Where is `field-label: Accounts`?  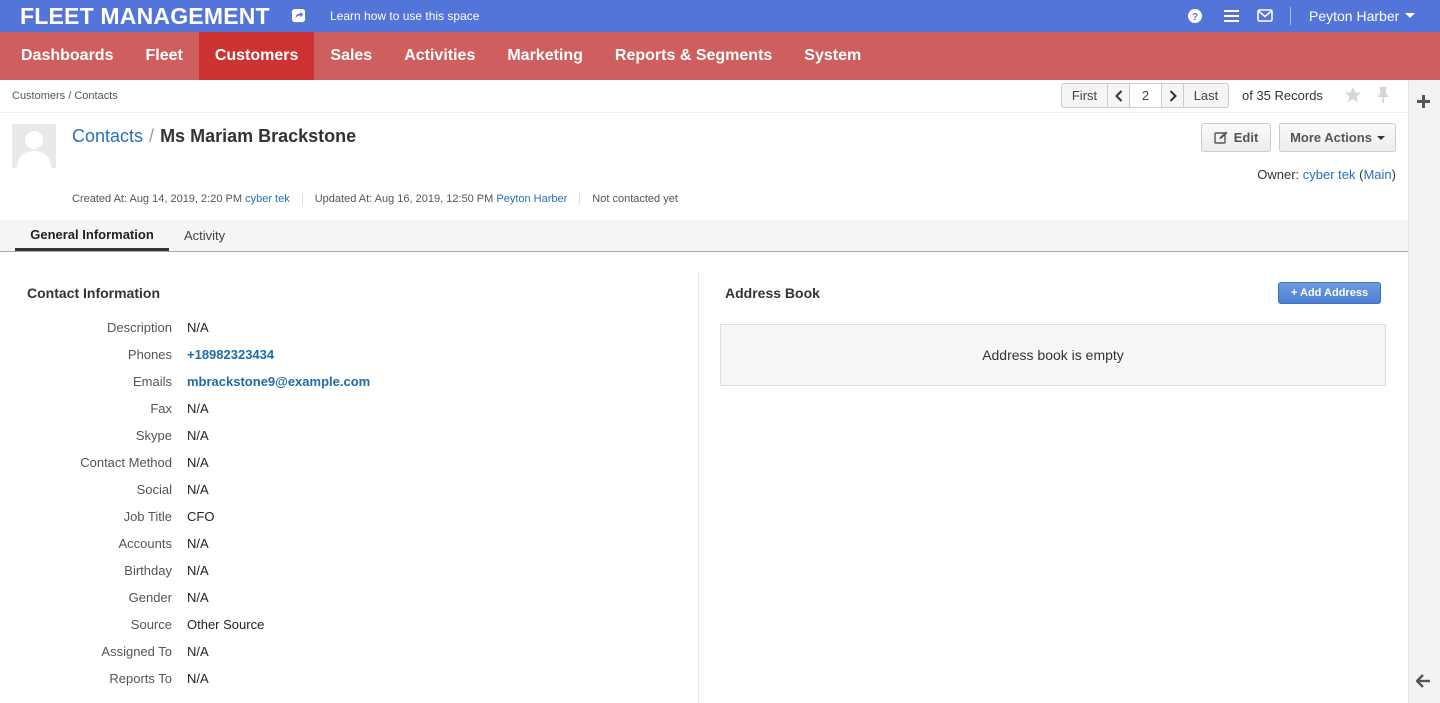 field-label: Accounts is located at coordinates (145, 543).